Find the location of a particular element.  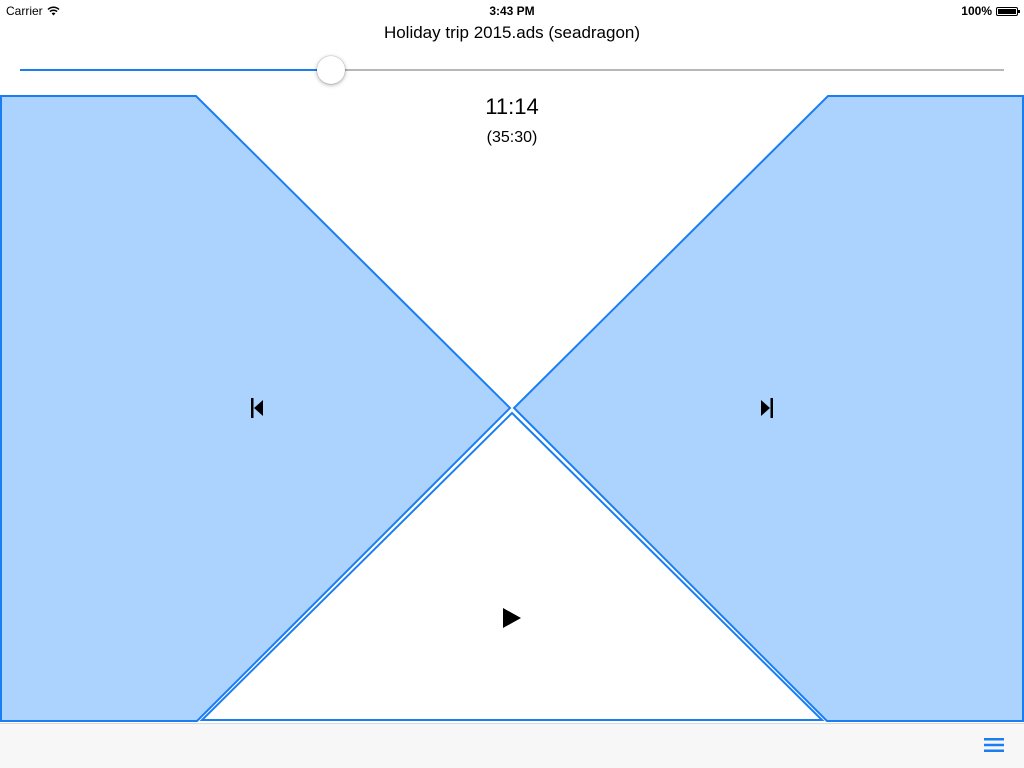

status-time: 3:43 PM is located at coordinates (512, 11).